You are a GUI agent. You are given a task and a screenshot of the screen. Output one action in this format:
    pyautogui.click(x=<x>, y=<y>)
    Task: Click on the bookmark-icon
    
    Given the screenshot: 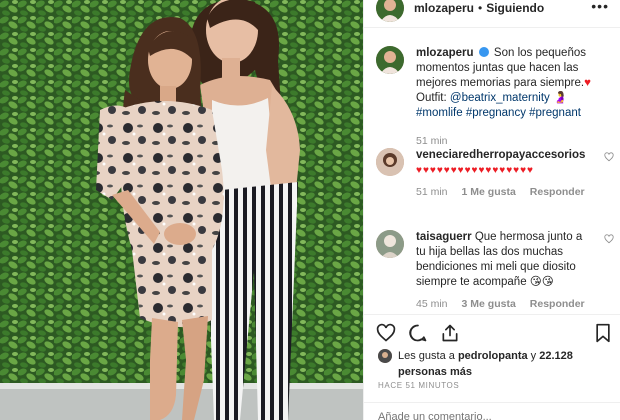 What is the action you would take?
    pyautogui.click(x=603, y=333)
    